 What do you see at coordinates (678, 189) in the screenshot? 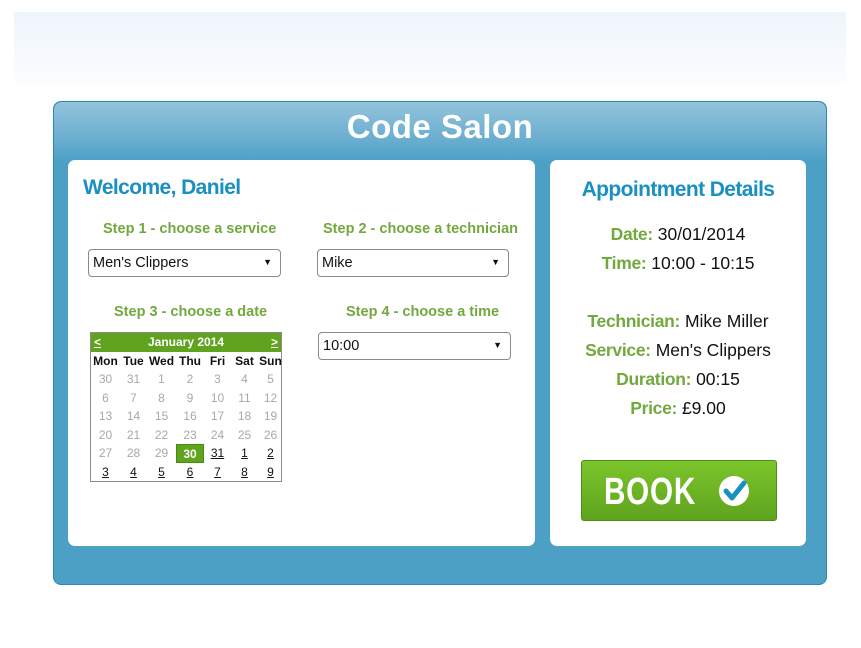
I see `details-heading: Appointment Details` at bounding box center [678, 189].